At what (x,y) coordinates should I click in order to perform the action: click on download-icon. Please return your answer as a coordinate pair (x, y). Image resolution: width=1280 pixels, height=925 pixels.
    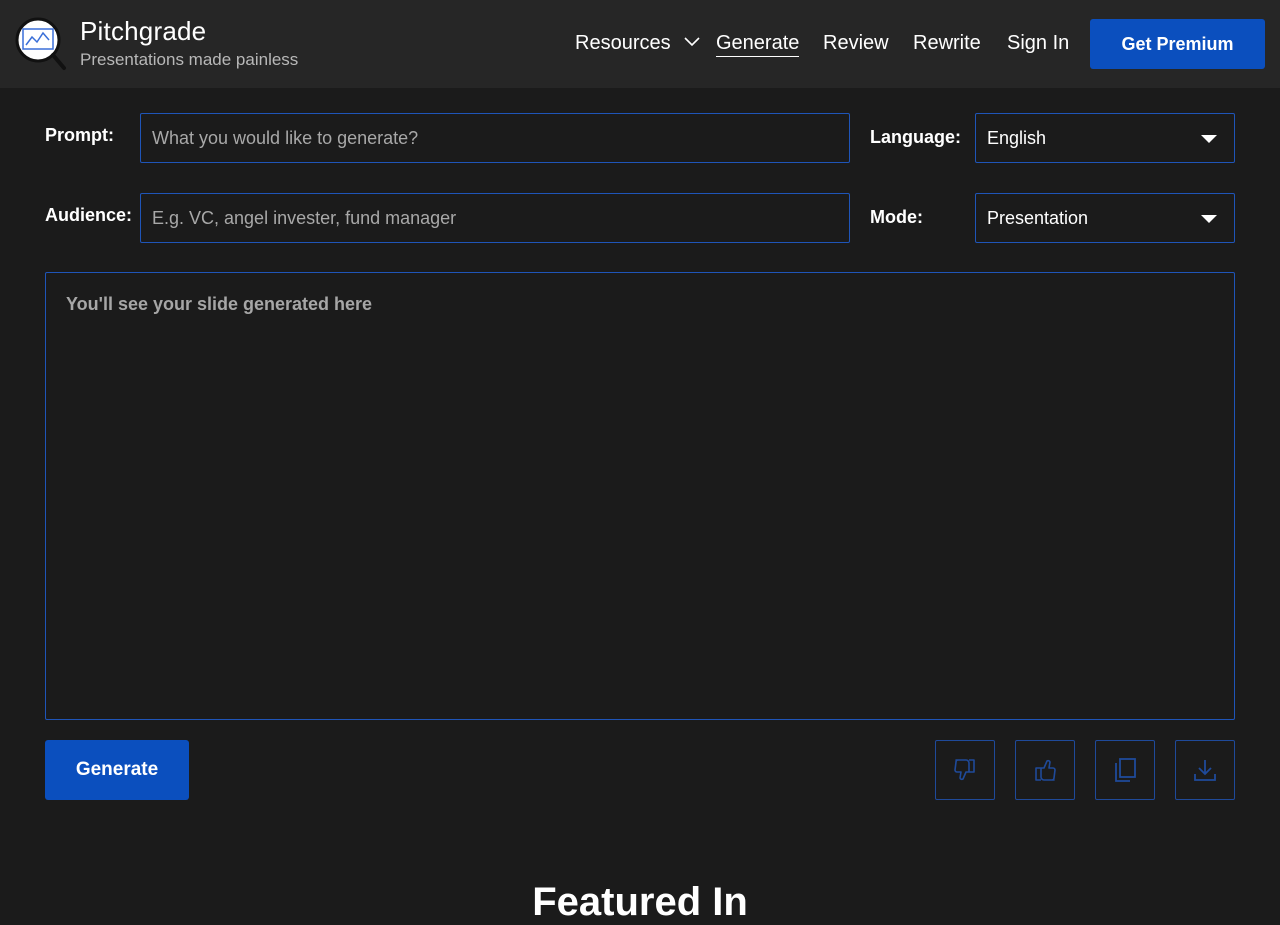
    Looking at the image, I should click on (1205, 770).